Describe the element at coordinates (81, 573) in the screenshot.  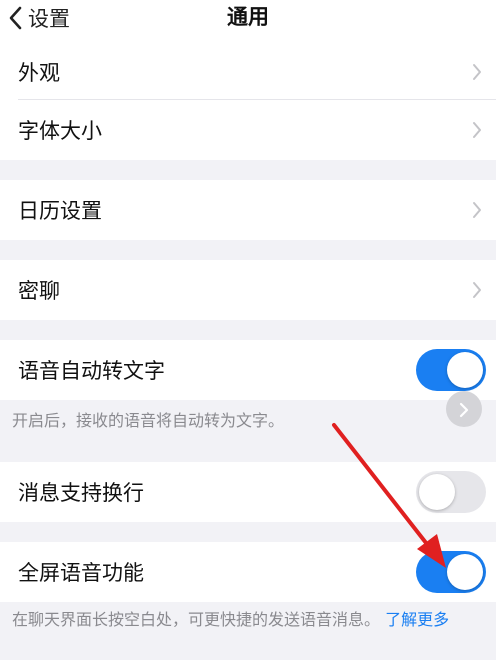
I see `row-label-fullscreen-voice: 全屏语音功能` at that location.